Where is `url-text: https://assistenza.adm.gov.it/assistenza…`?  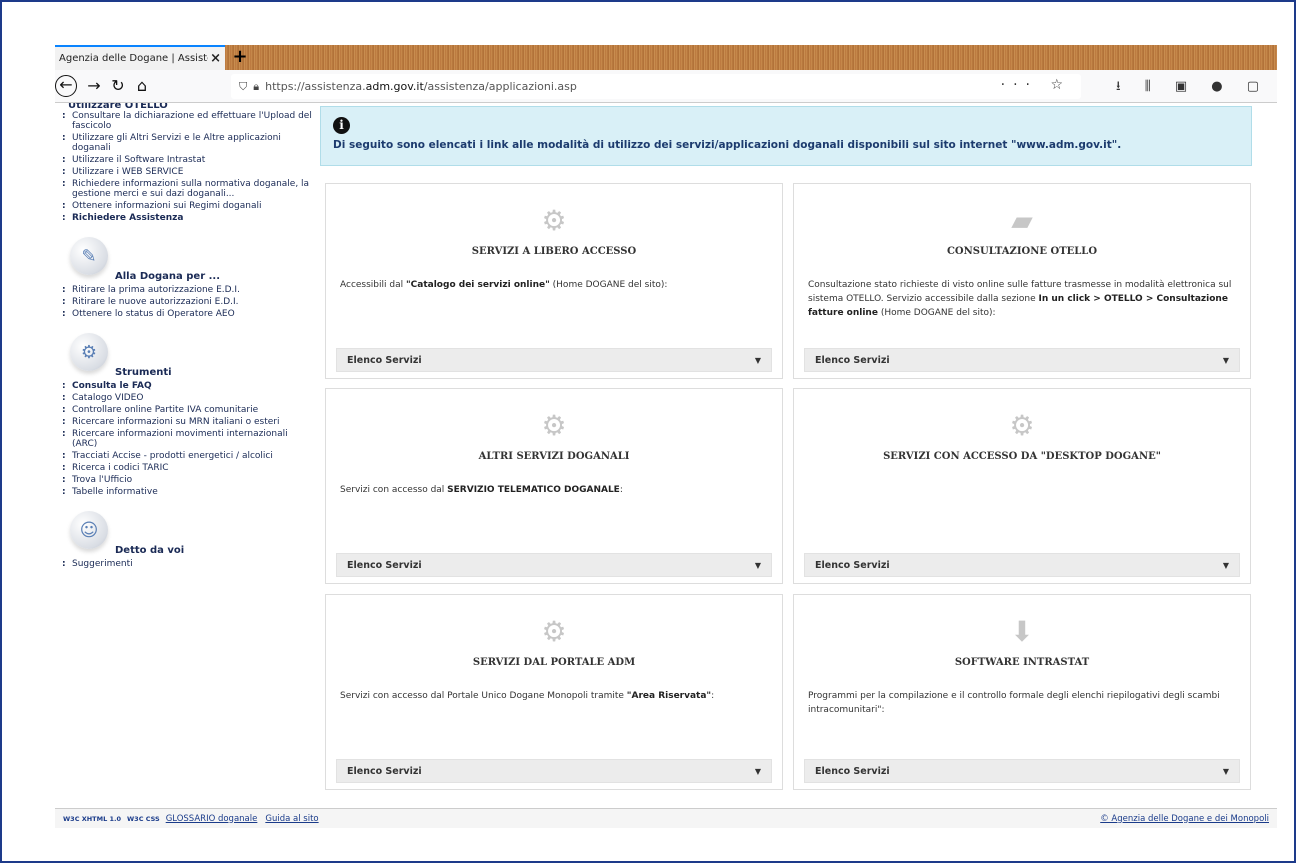
url-text: https://assistenza.adm.gov.it/assistenza… is located at coordinates (421, 86).